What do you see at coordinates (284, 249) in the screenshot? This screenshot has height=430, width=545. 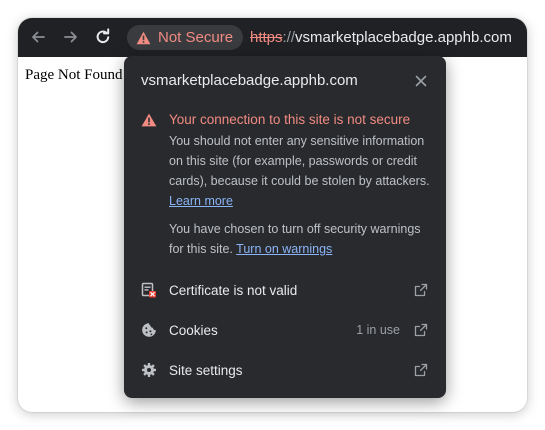 I see `turn-on-warnings-link: Turn on warnings` at bounding box center [284, 249].